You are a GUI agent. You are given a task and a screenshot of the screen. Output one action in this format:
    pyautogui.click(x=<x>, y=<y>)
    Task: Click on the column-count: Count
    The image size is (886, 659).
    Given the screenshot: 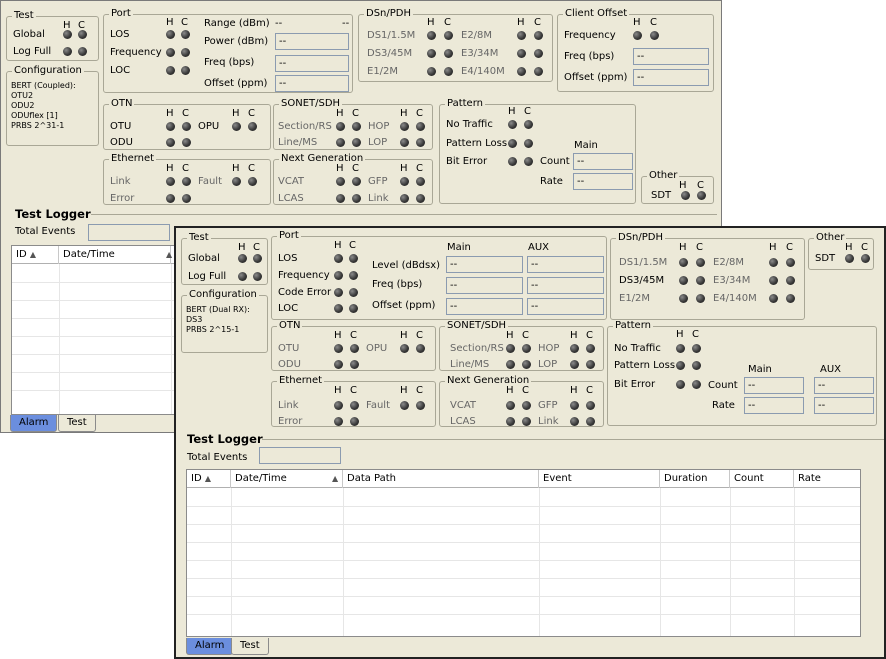 What is the action you would take?
    pyautogui.click(x=762, y=479)
    